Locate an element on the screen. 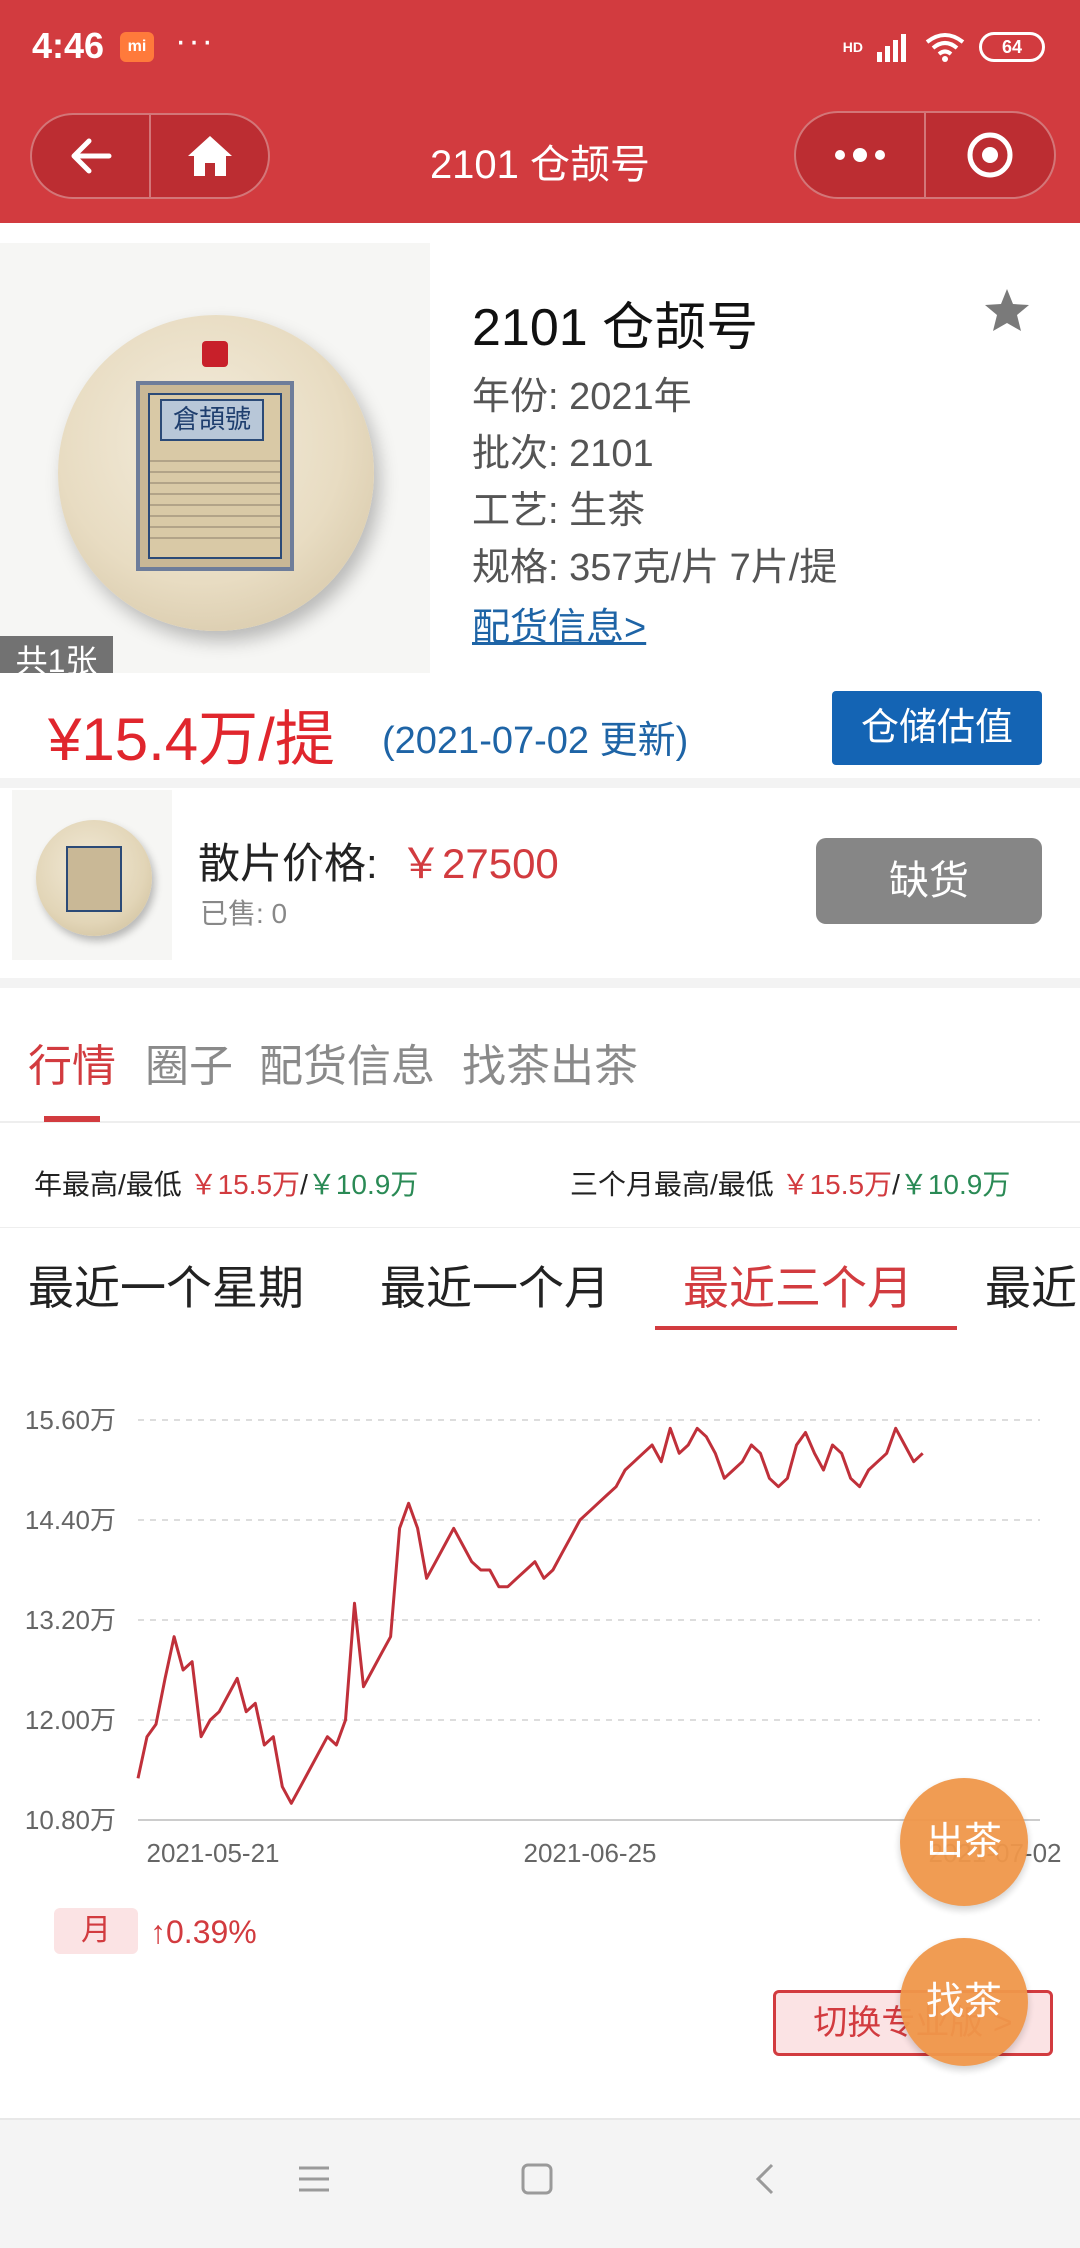  tab-allocation: 配货信息 is located at coordinates (347, 1062).